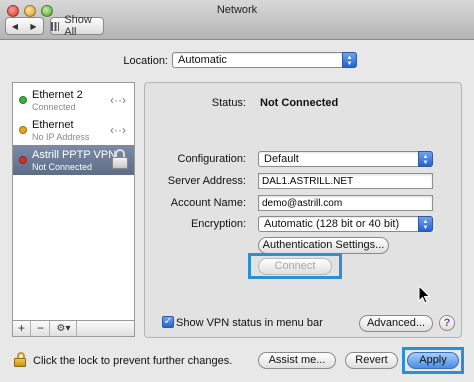  Describe the element at coordinates (206, 181) in the screenshot. I see `server-address-label: Server Address:` at that location.